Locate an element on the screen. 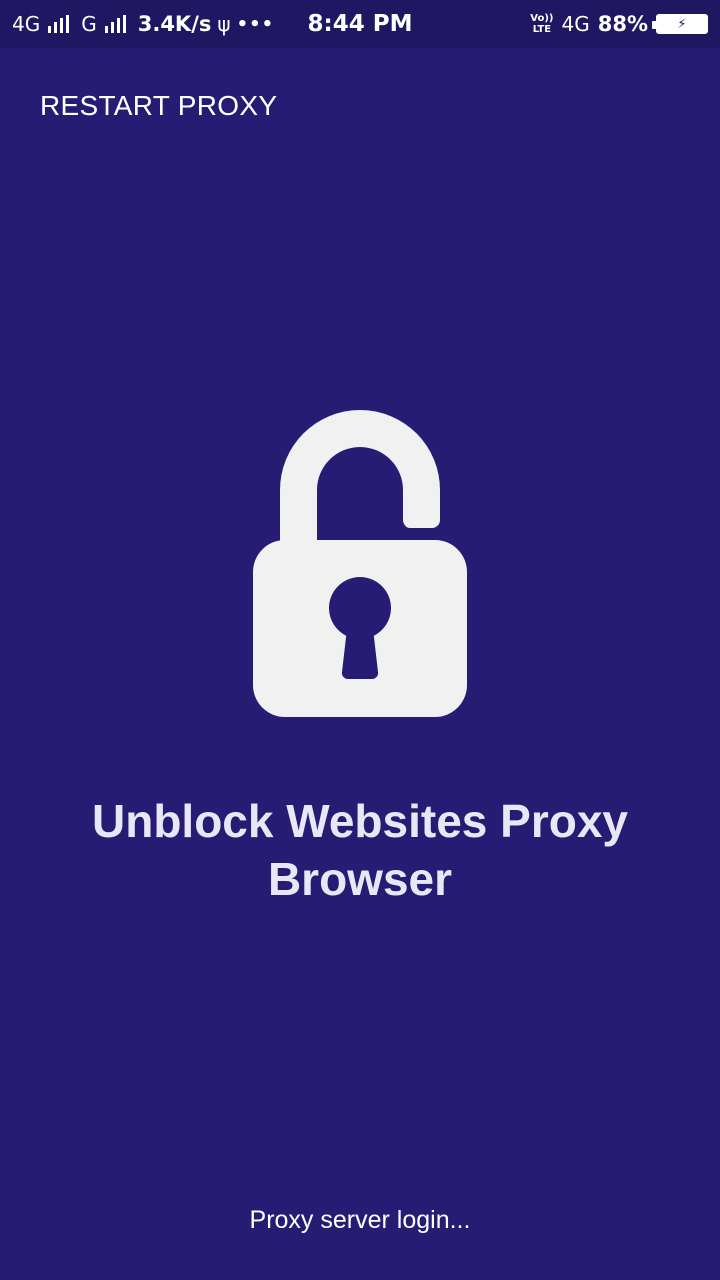  network-type-1: 4G is located at coordinates (26, 24).